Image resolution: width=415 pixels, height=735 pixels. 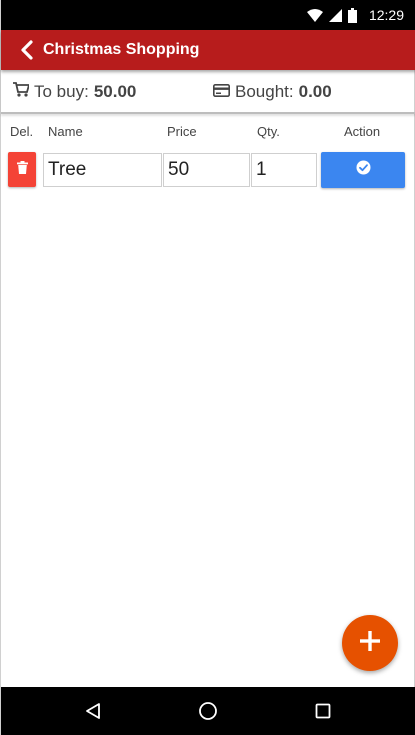 I want to click on bought-label: Bought:, so click(x=264, y=91).